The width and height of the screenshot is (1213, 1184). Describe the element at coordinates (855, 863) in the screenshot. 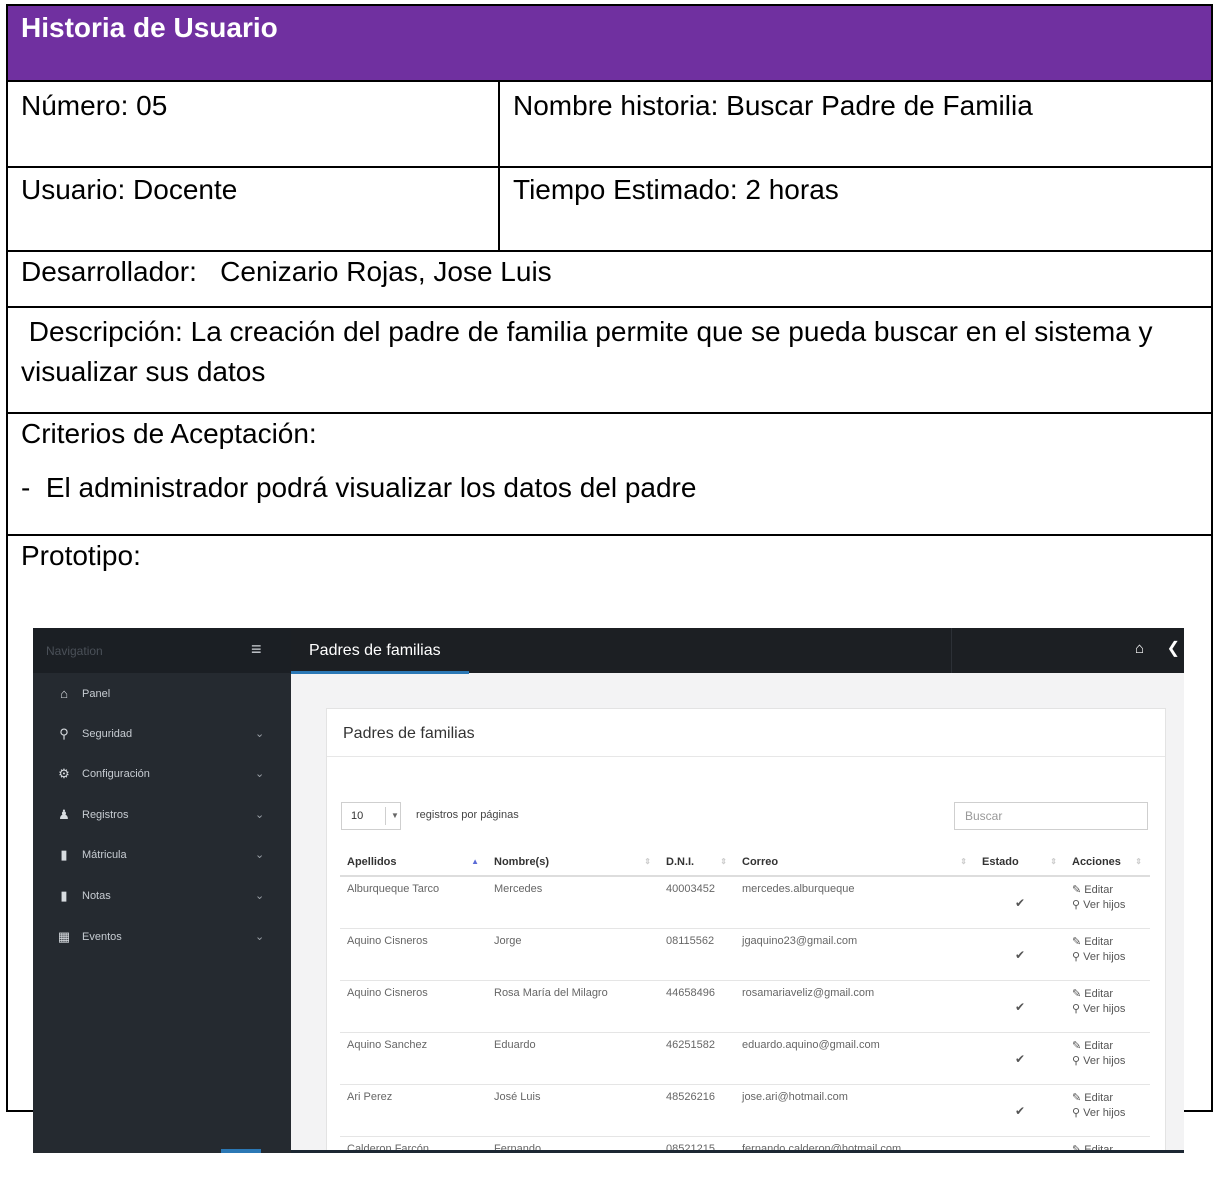

I see `column-header-correo: Correo ⇕` at that location.